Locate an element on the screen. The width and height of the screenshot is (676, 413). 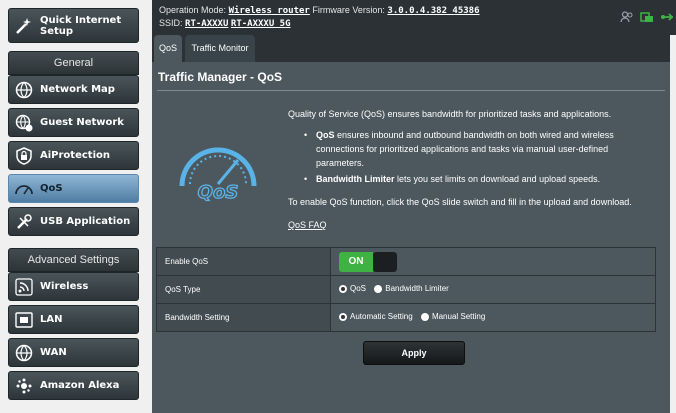
sidebar-item-guest-network: Guest Network is located at coordinates (73, 122).